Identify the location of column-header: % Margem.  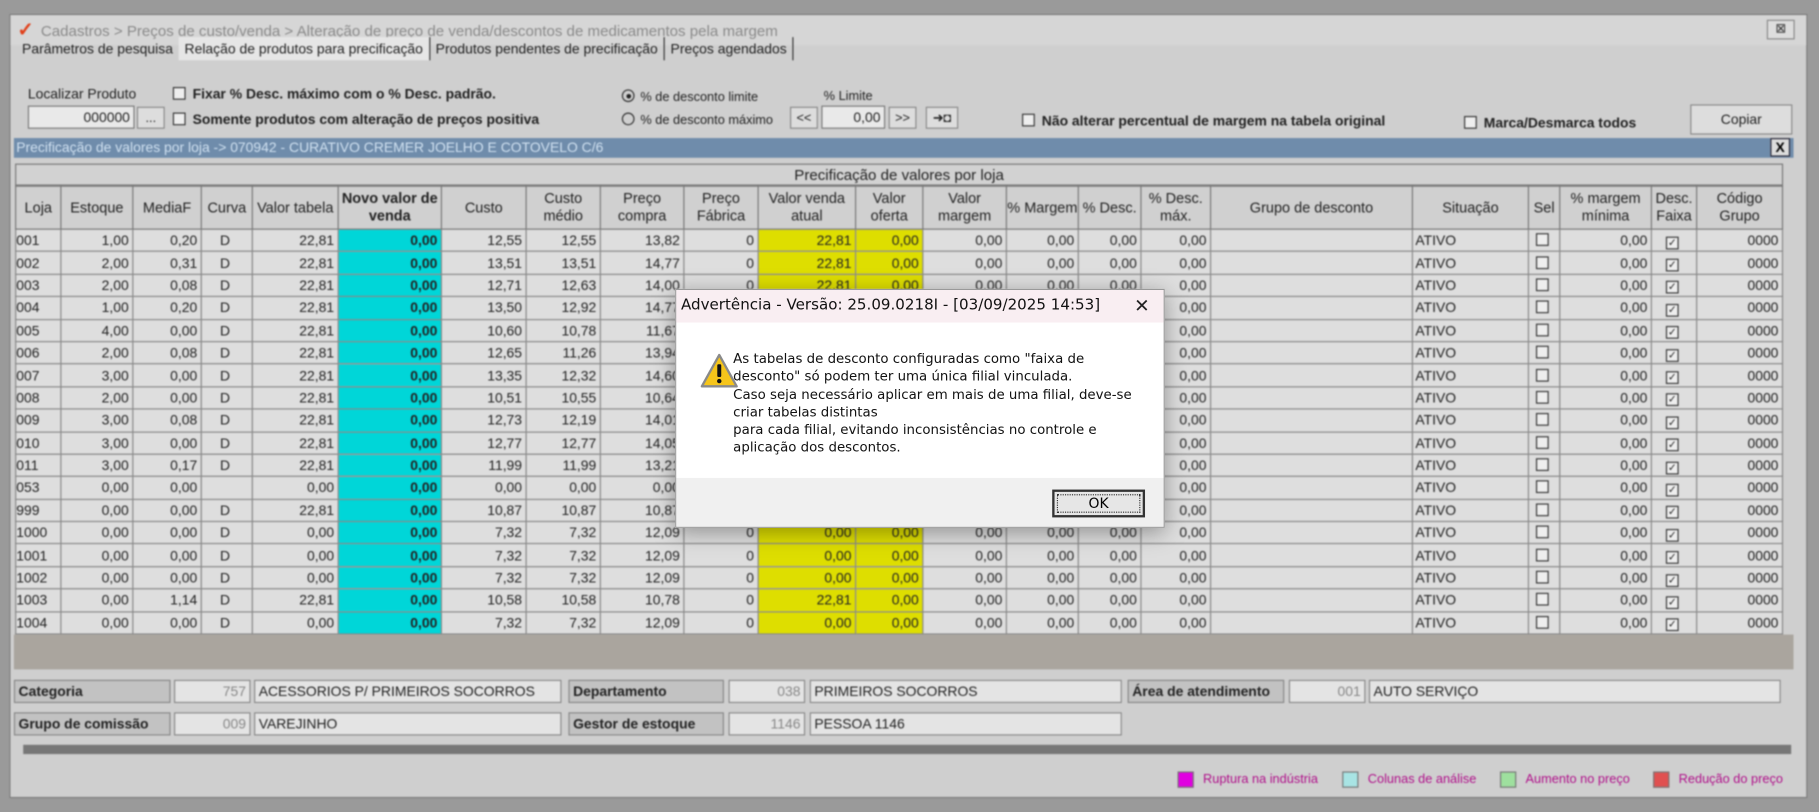
(1042, 207).